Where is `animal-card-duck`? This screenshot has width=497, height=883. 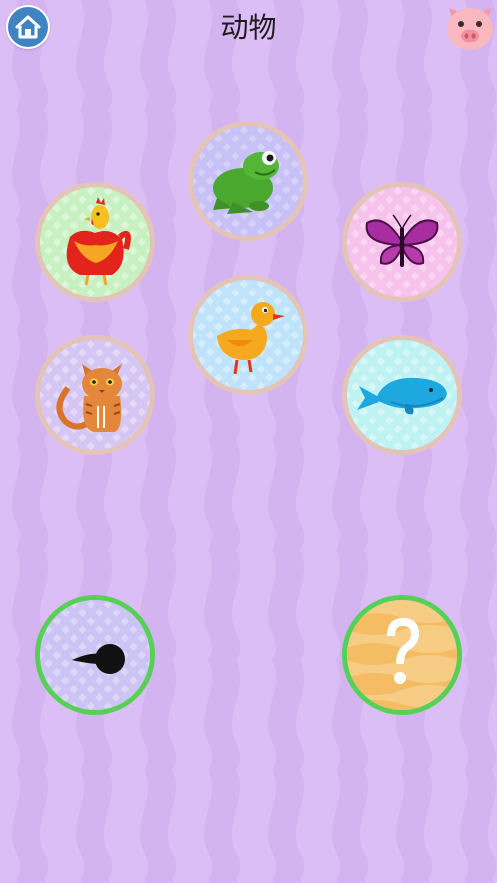 animal-card-duck is located at coordinates (248, 335).